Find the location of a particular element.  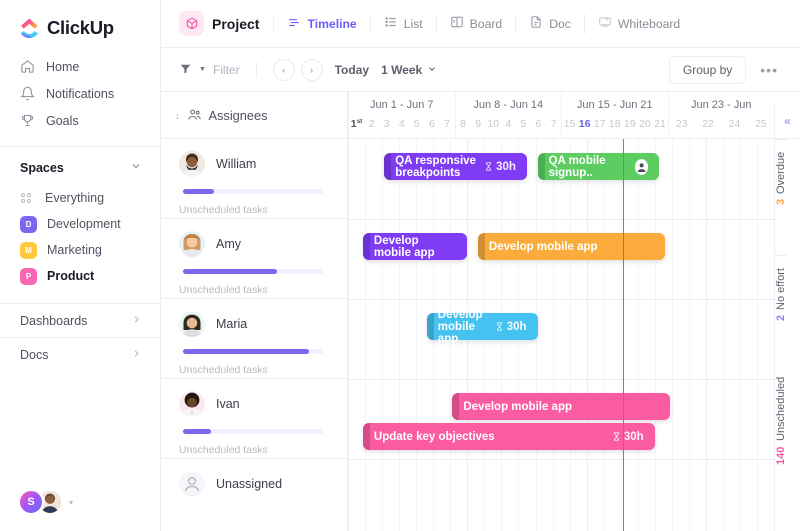

task-bar-assignee-avatar is located at coordinates (641, 166).